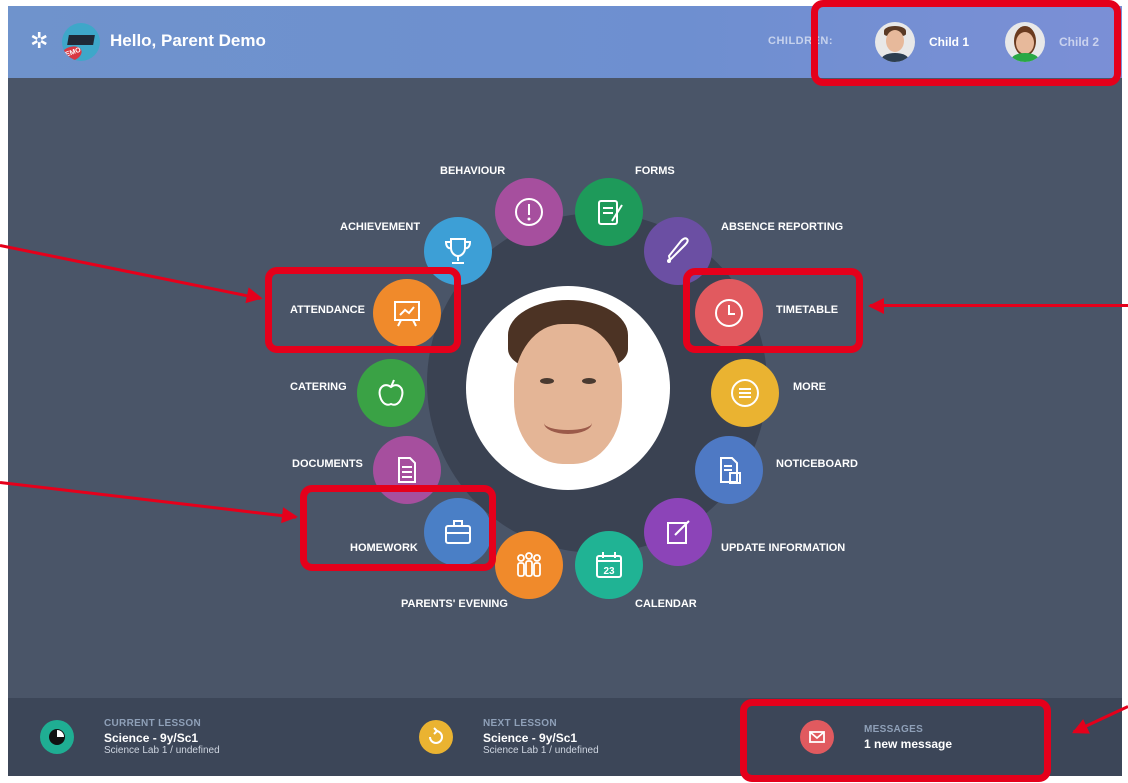  I want to click on greeting: Hello, Parent Demo, so click(188, 40).